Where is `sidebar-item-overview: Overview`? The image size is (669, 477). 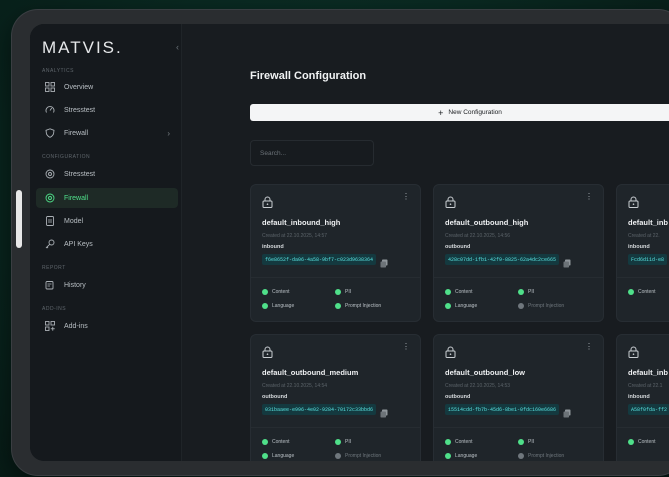
sidebar-item-overview: Overview is located at coordinates (107, 87).